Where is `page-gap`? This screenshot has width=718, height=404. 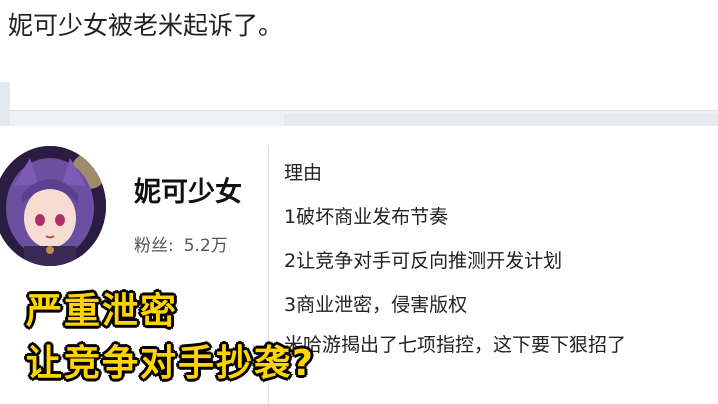
page-gap is located at coordinates (359, 104).